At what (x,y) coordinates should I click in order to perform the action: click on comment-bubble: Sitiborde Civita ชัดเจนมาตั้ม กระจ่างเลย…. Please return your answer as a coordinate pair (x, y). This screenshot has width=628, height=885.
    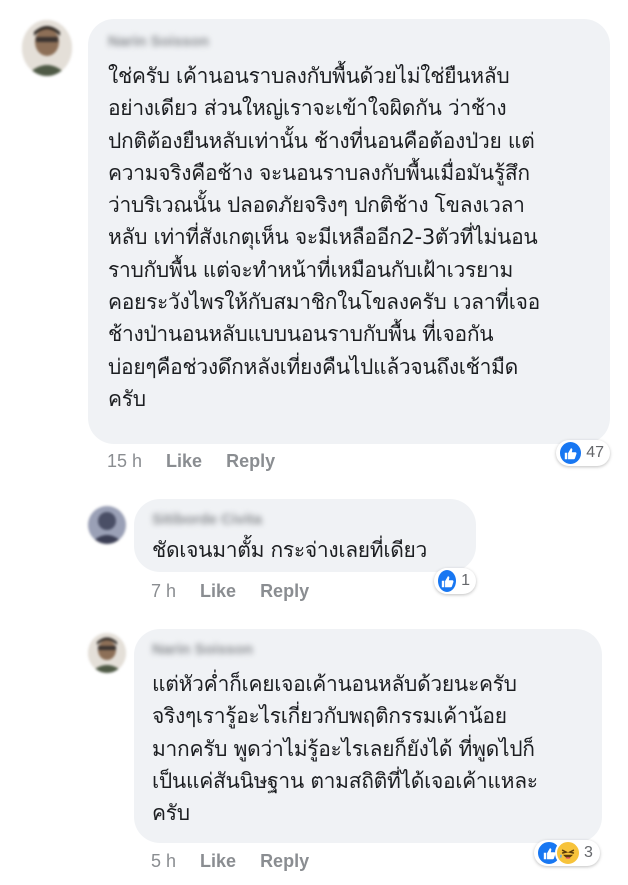
    Looking at the image, I should click on (305, 535).